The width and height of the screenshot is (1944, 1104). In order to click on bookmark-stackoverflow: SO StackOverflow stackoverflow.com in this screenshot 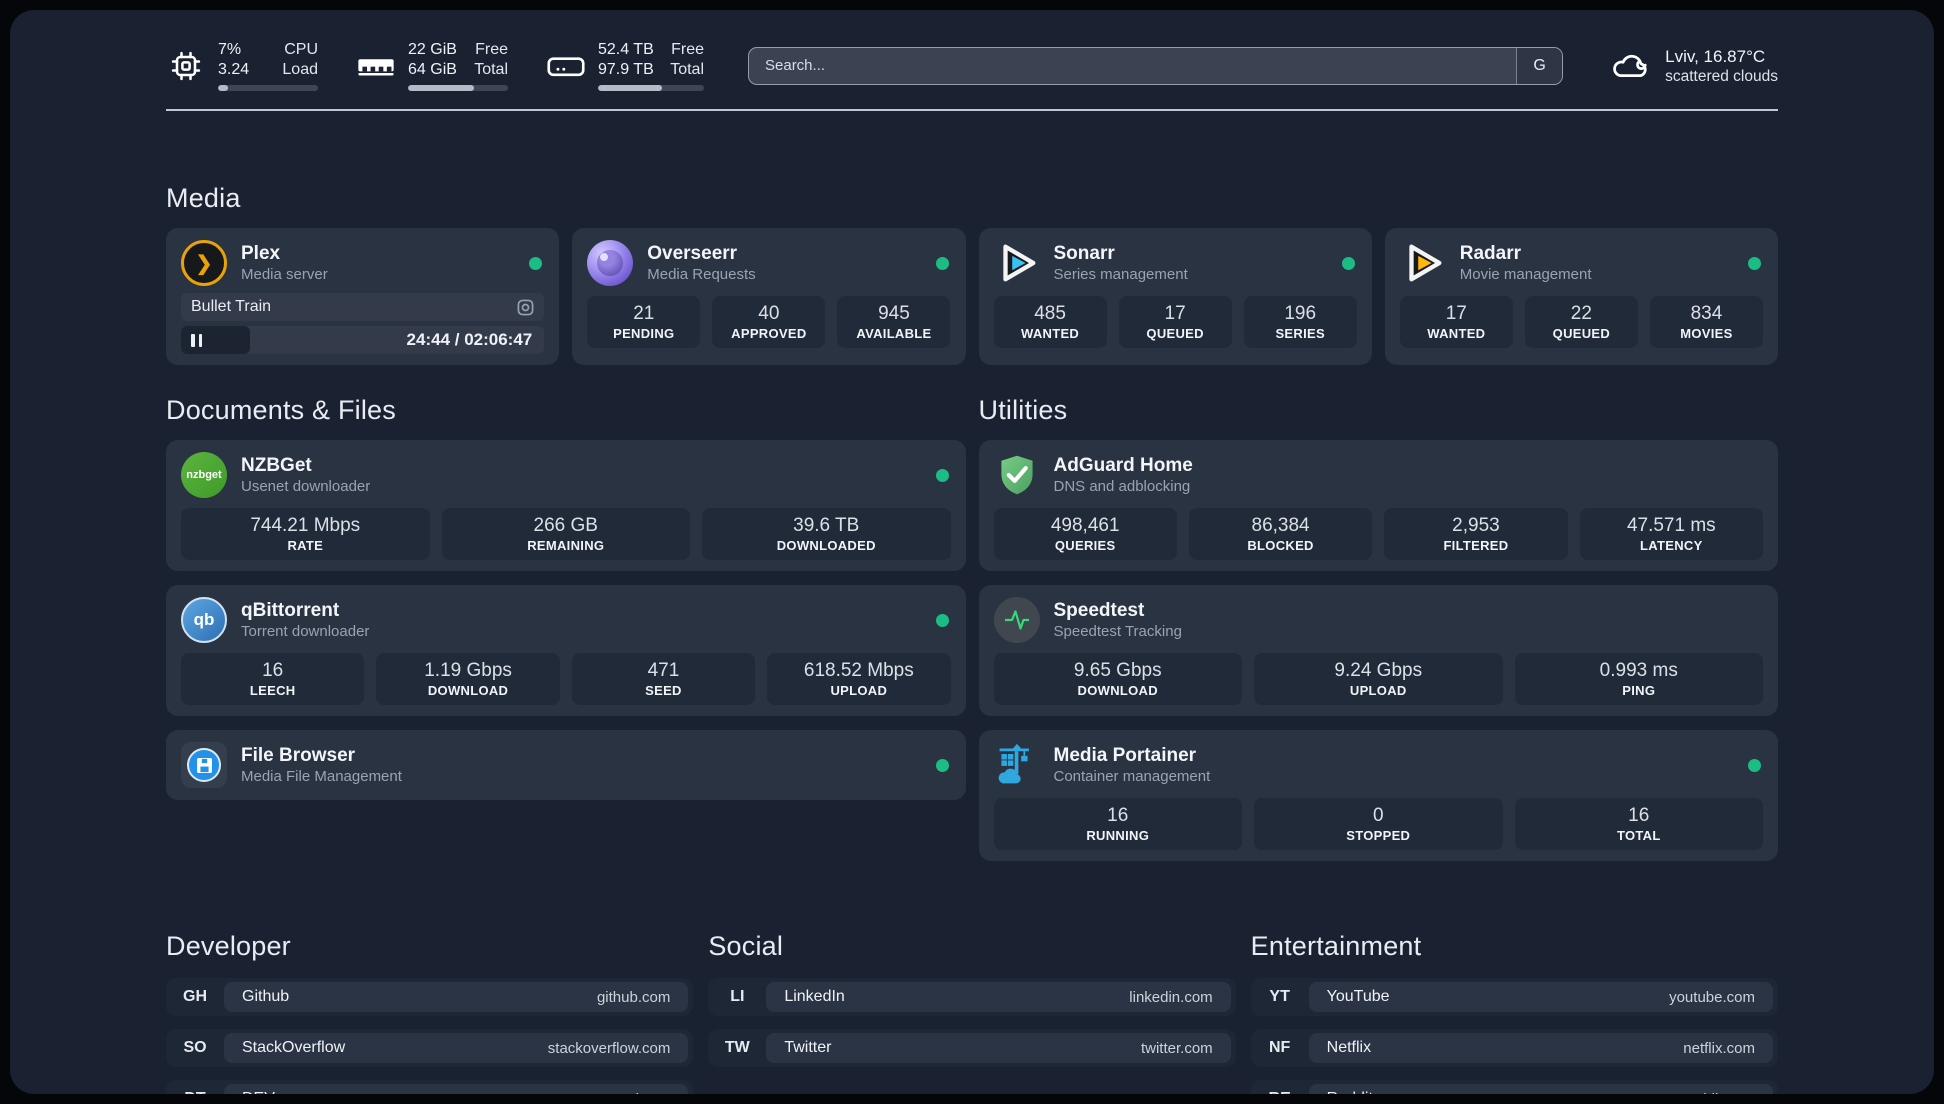, I will do `click(430, 1048)`.